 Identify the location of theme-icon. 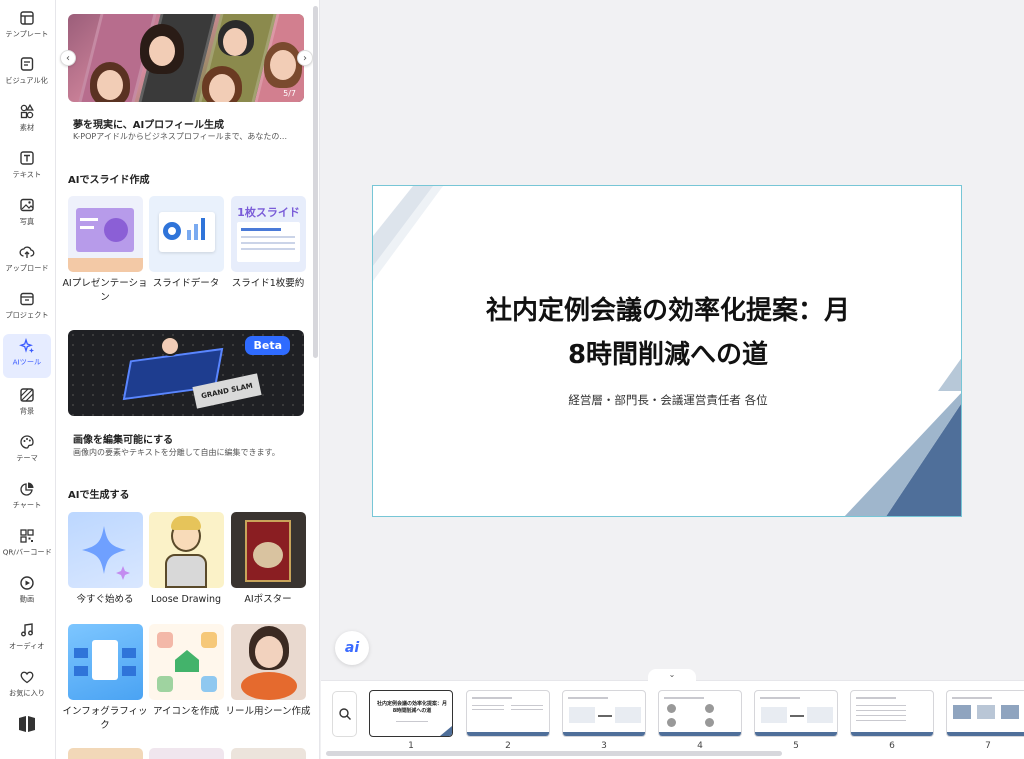
(27, 442).